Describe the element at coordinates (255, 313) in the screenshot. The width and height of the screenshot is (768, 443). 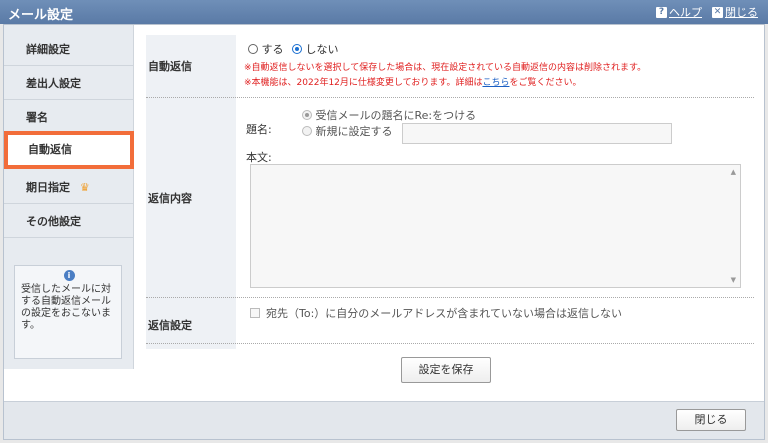
I see `to-address-checkbox` at that location.